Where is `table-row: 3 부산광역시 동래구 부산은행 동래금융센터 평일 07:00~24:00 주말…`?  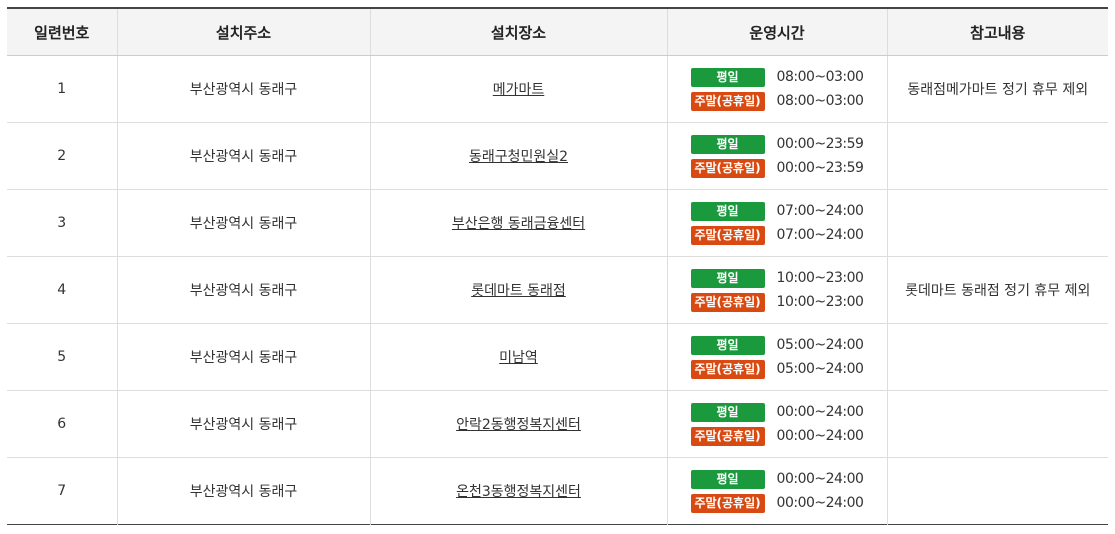 table-row: 3 부산광역시 동래구 부산은행 동래금융센터 평일 07:00~24:00 주말… is located at coordinates (557, 223).